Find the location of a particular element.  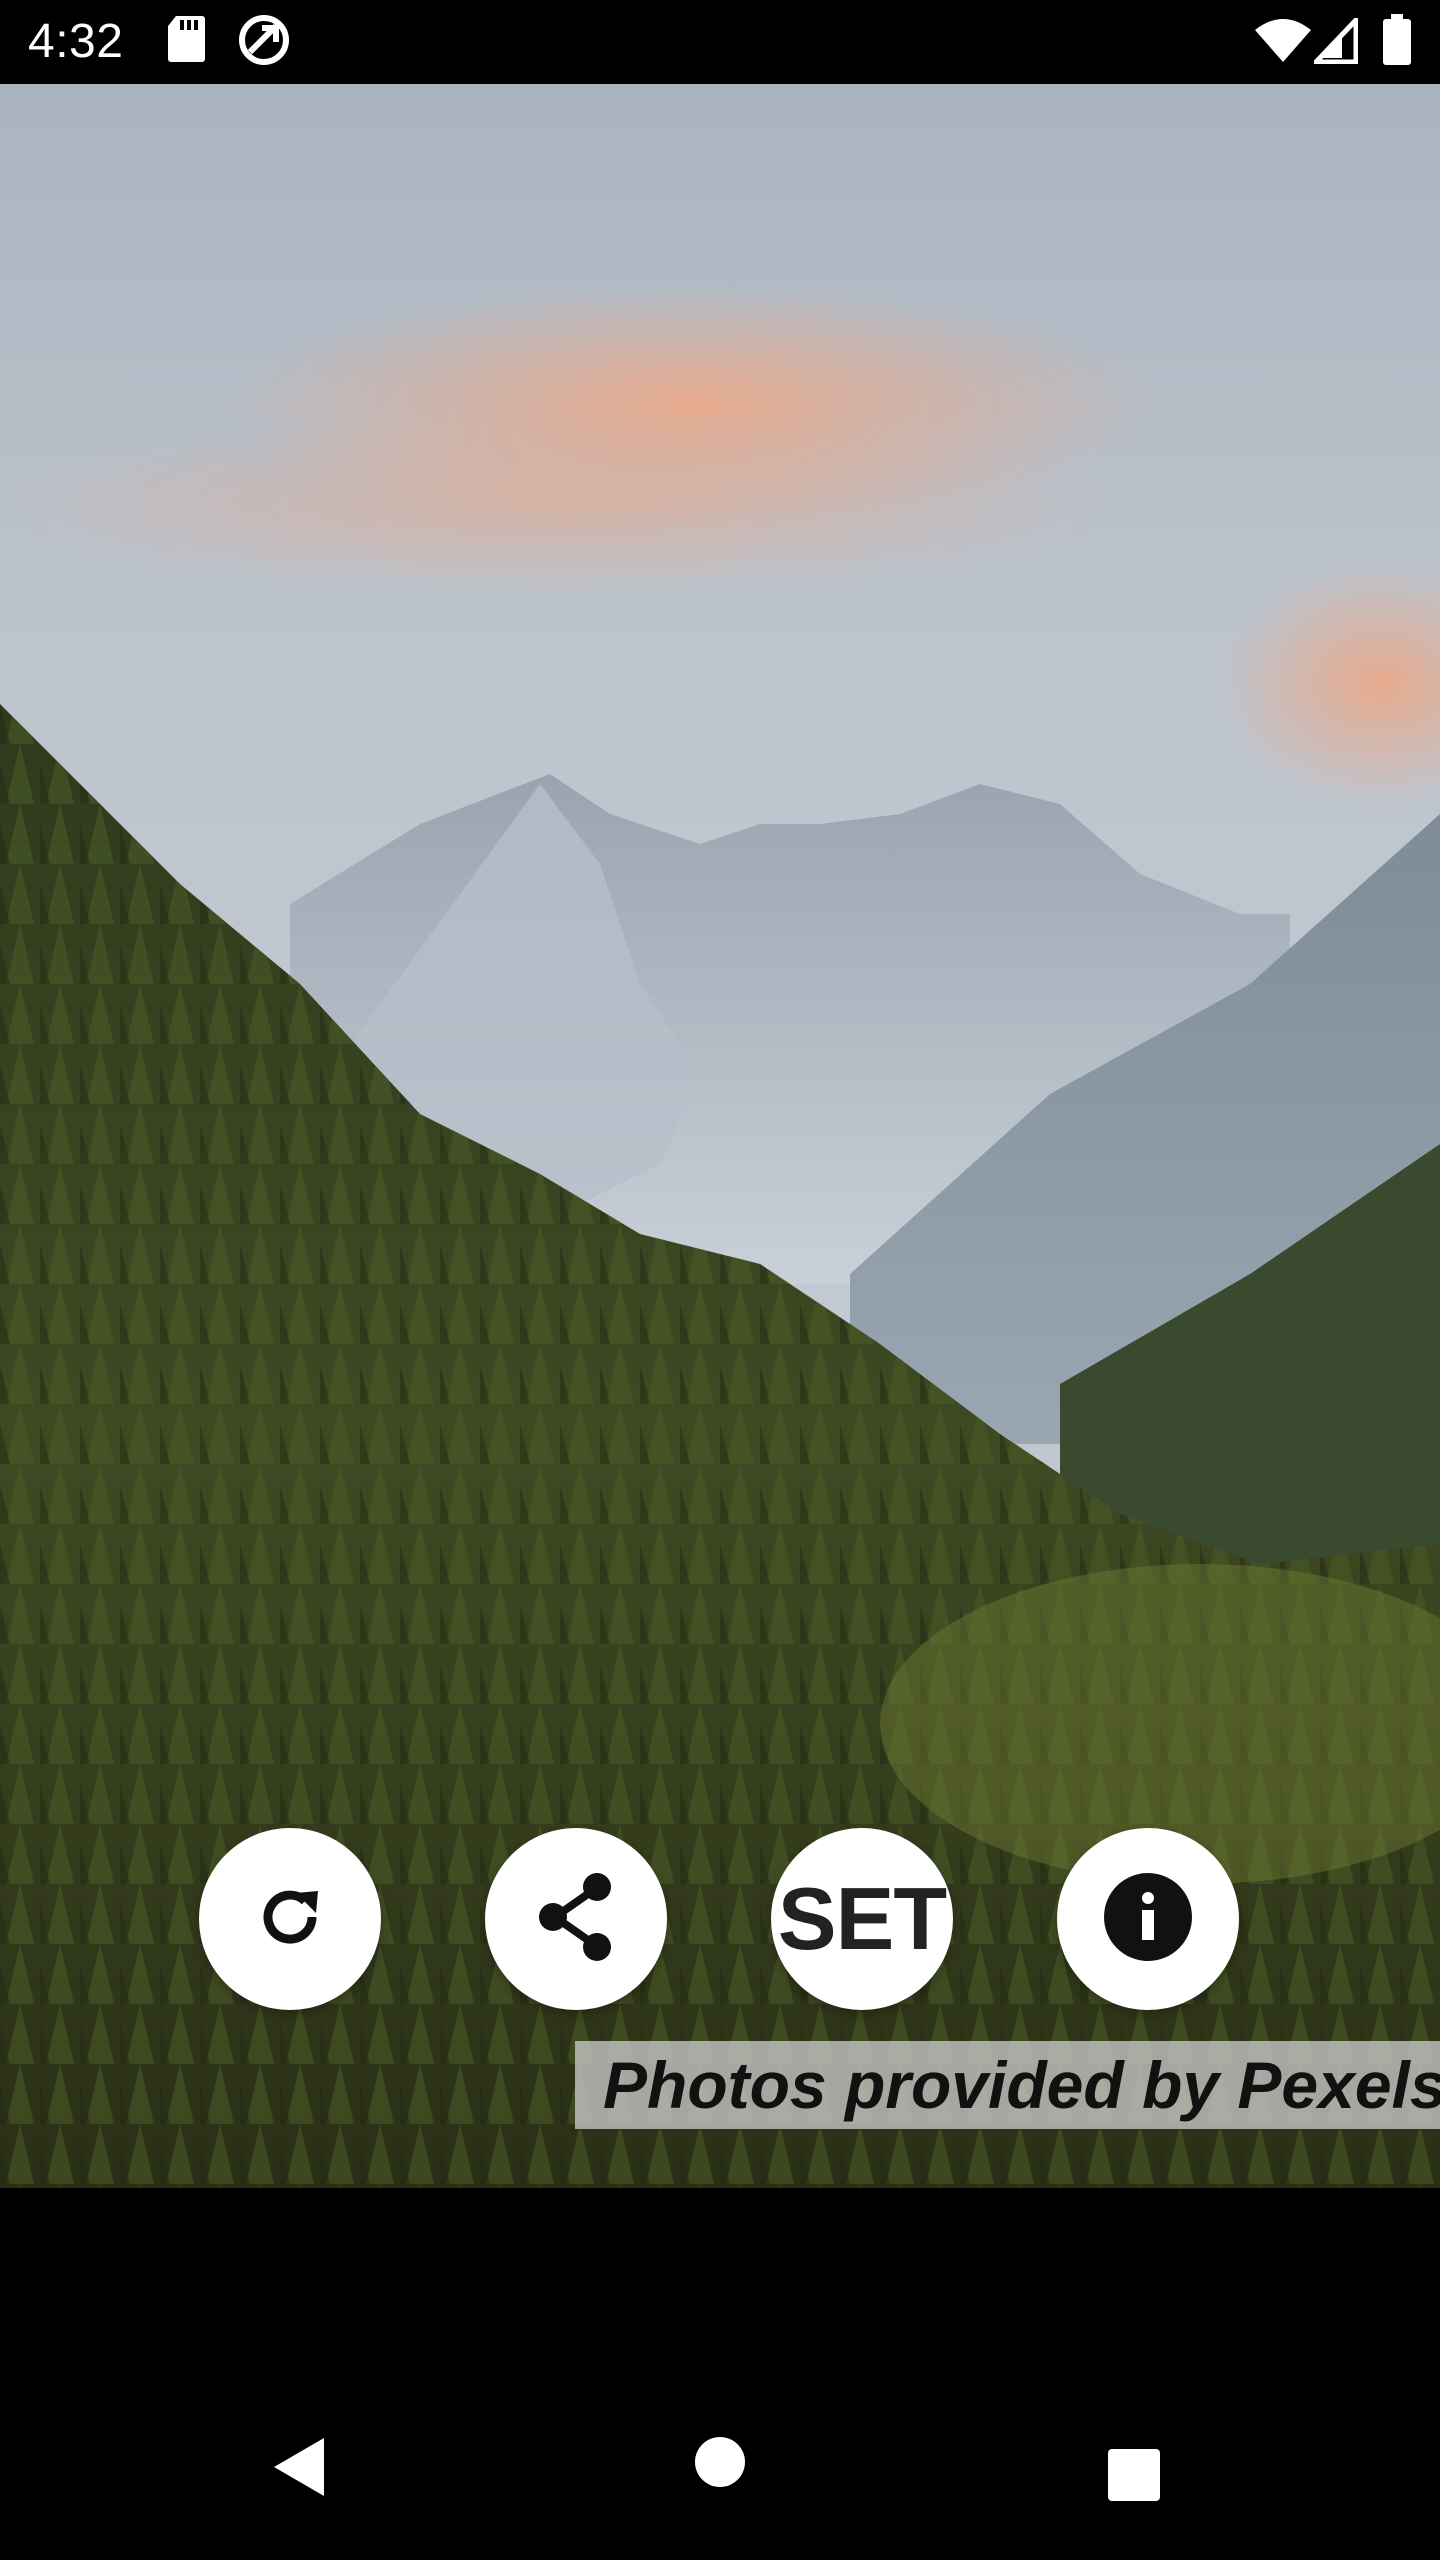

photo-credit-text: Photos provided by Pexels is located at coordinates (1021, 2085).